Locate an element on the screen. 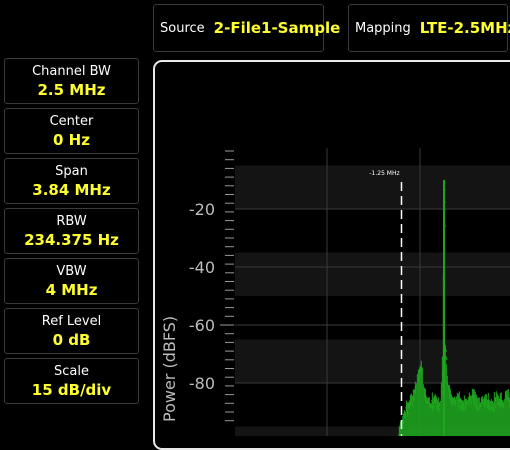 Image resolution: width=510 pixels, height=450 pixels. param-label: Center is located at coordinates (71, 121).